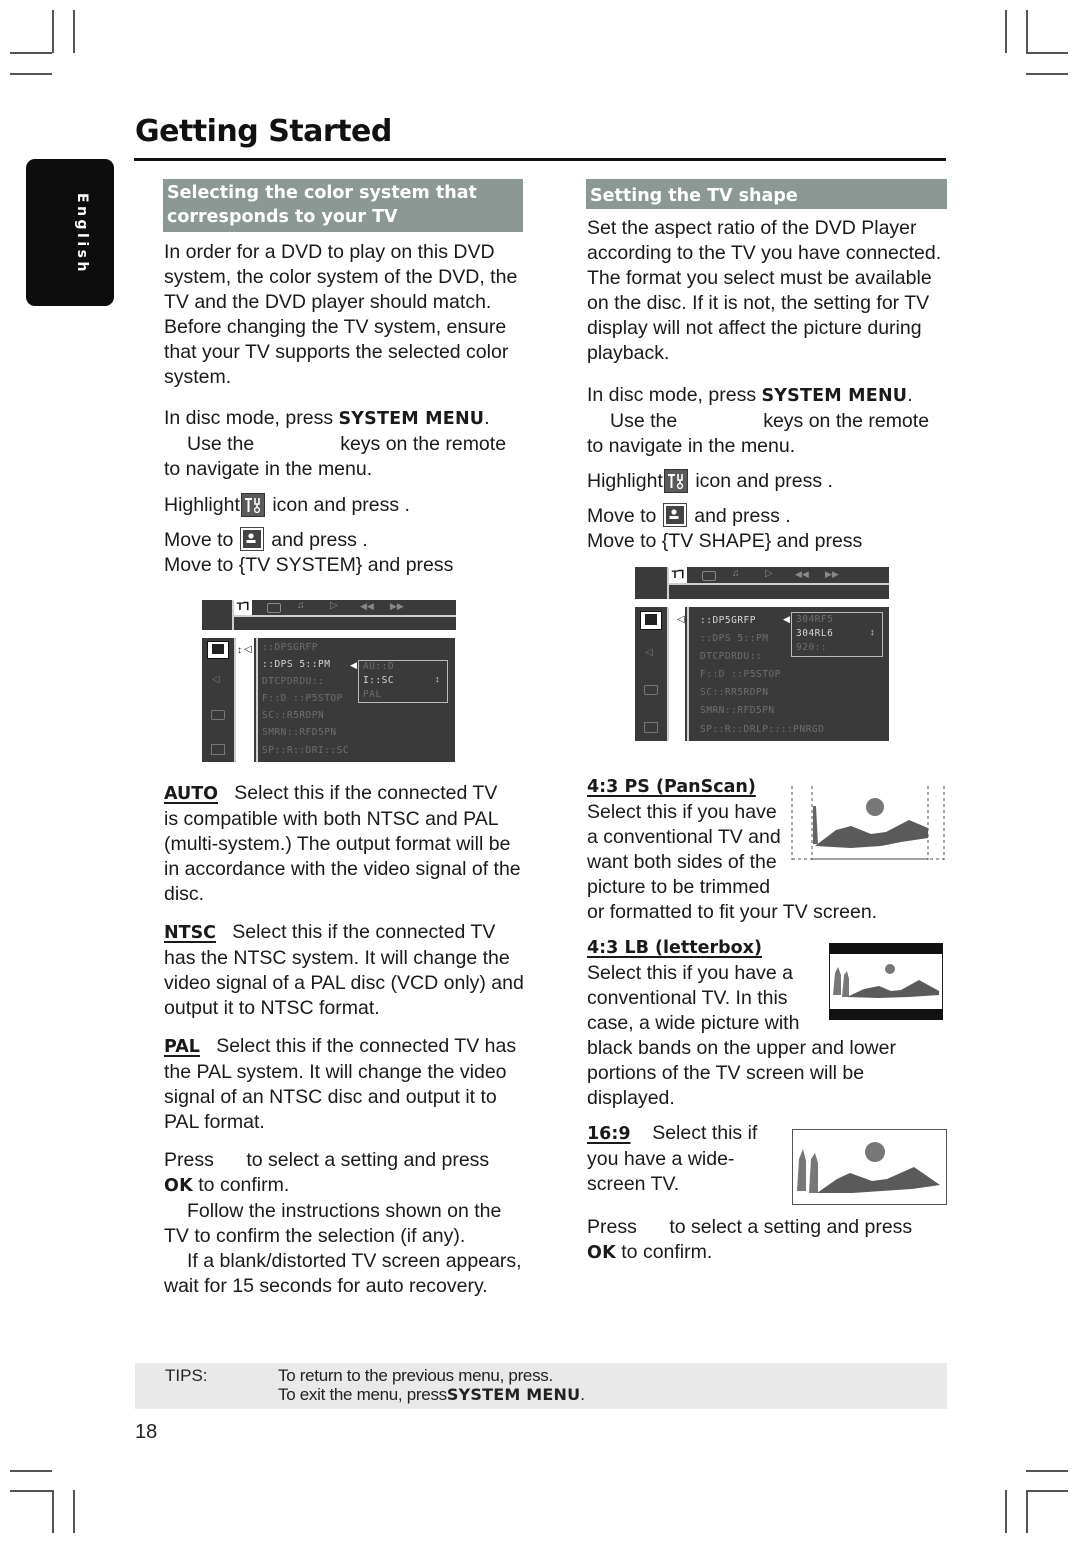  What do you see at coordinates (293, 715) in the screenshot?
I see `osd-menu-item: SC::R5RDPN` at bounding box center [293, 715].